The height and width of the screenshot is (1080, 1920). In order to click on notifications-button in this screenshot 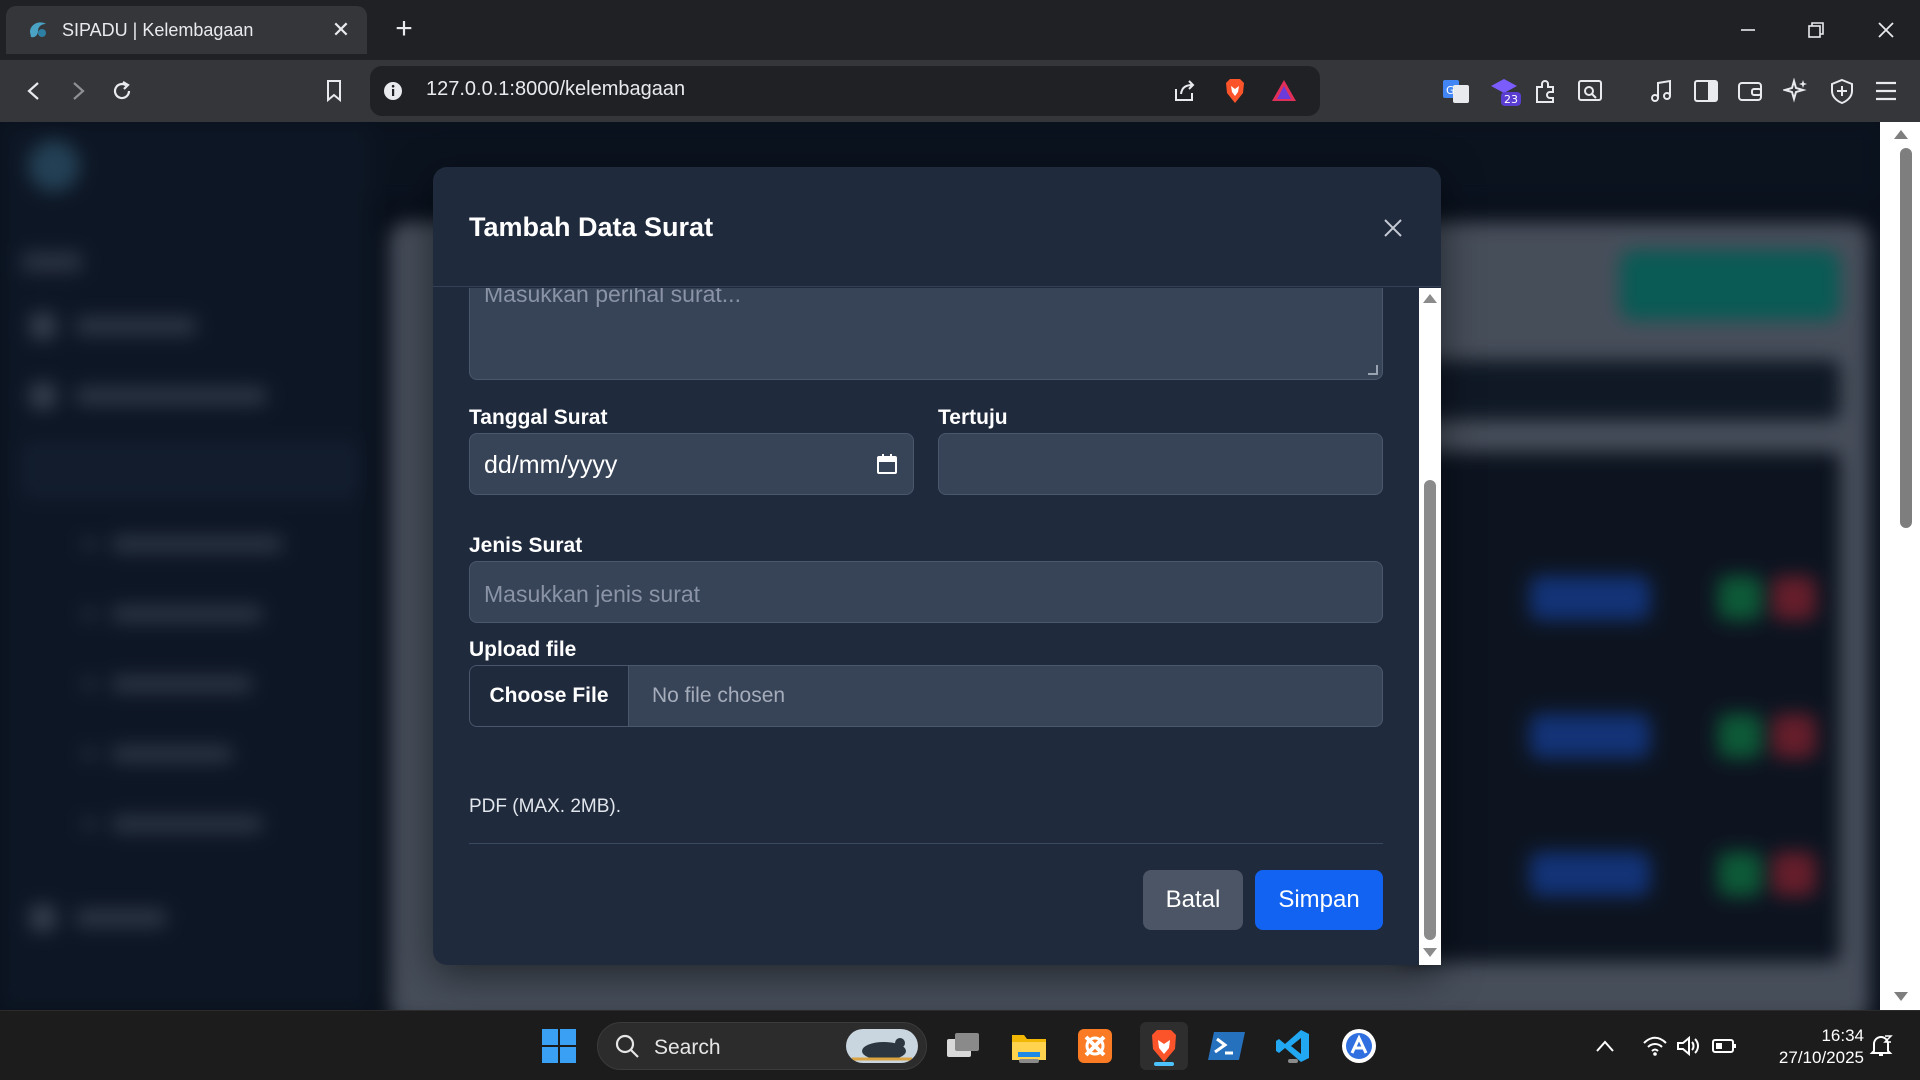, I will do `click(1881, 1046)`.